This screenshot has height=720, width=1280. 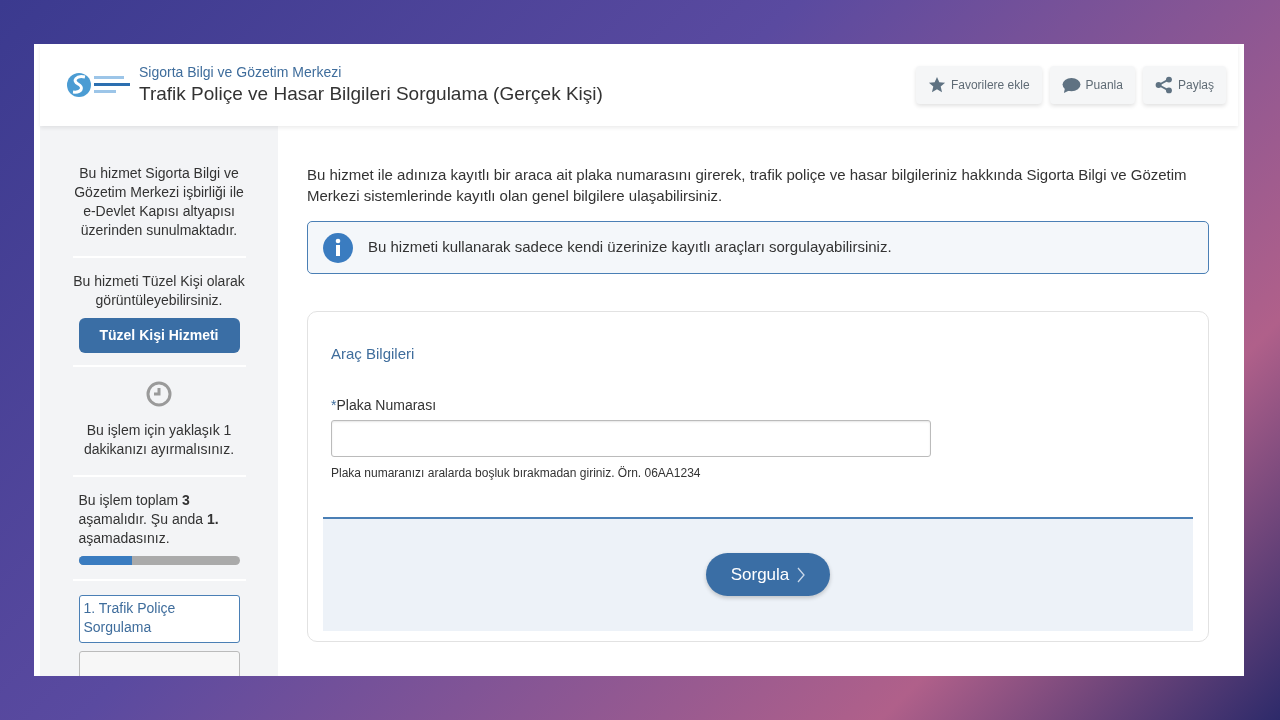 What do you see at coordinates (1163, 85) in the screenshot?
I see `share-icon` at bounding box center [1163, 85].